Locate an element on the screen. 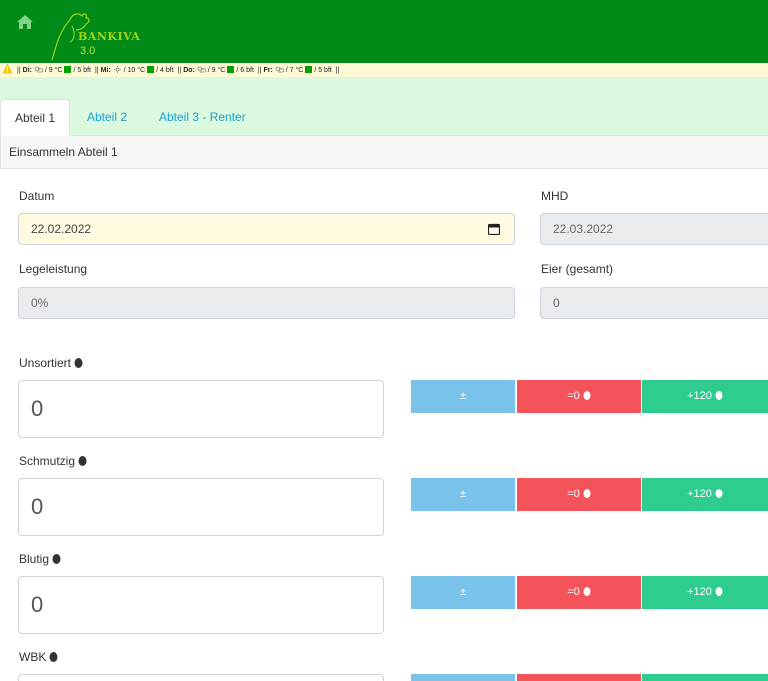 Image resolution: width=768 pixels, height=681 pixels. wbk-reset-button is located at coordinates (579, 677).